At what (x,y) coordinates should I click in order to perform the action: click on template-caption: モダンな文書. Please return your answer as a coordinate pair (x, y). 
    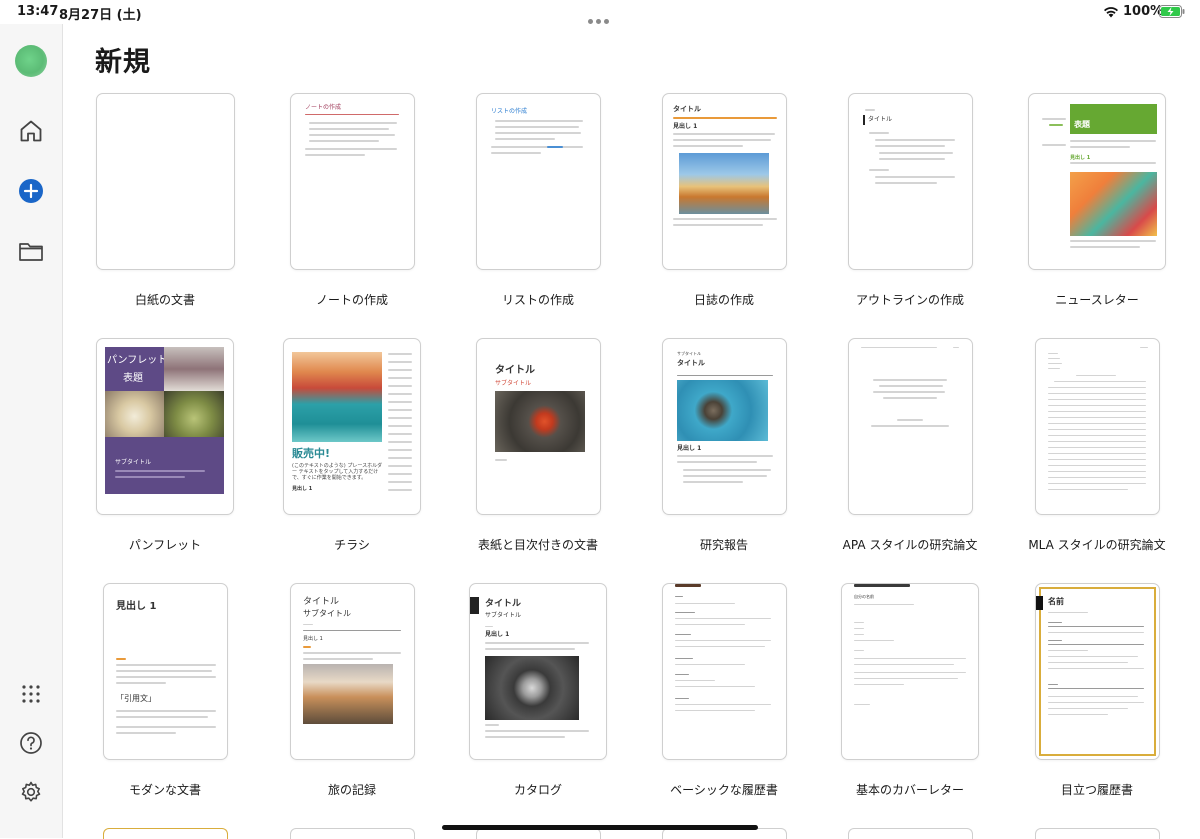
    Looking at the image, I should click on (164, 790).